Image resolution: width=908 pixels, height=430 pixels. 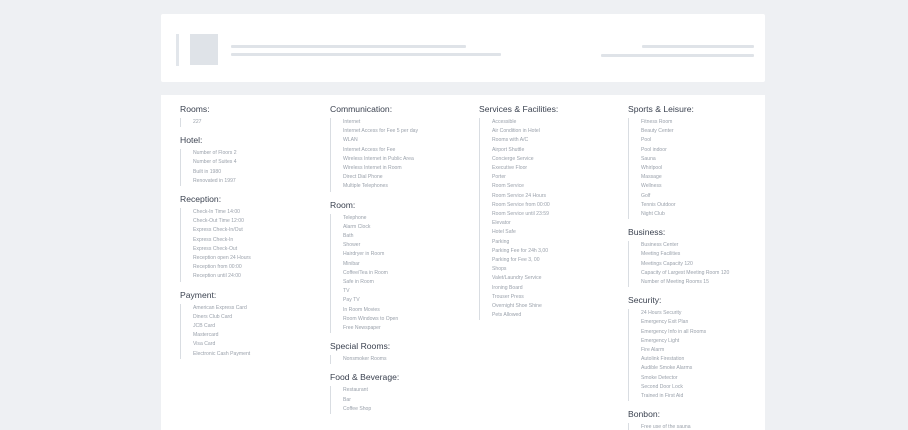 I want to click on list-item: Free Newspaper, so click(x=362, y=328).